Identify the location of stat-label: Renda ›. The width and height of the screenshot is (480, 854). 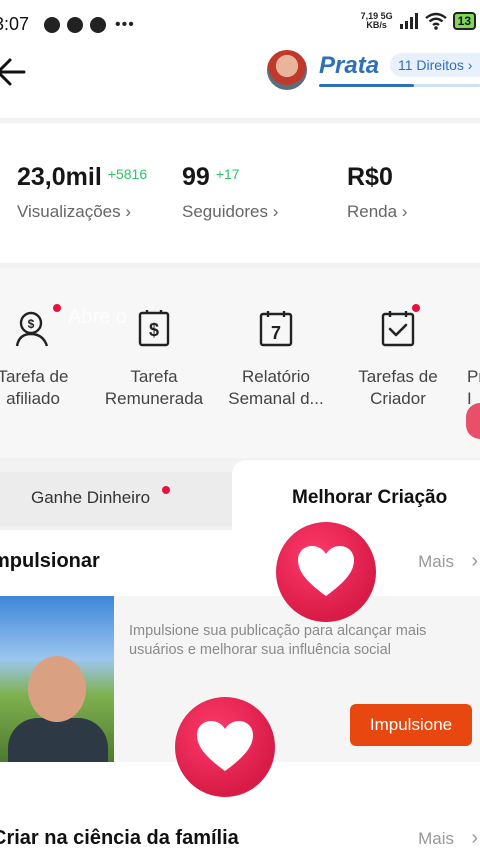
(377, 211).